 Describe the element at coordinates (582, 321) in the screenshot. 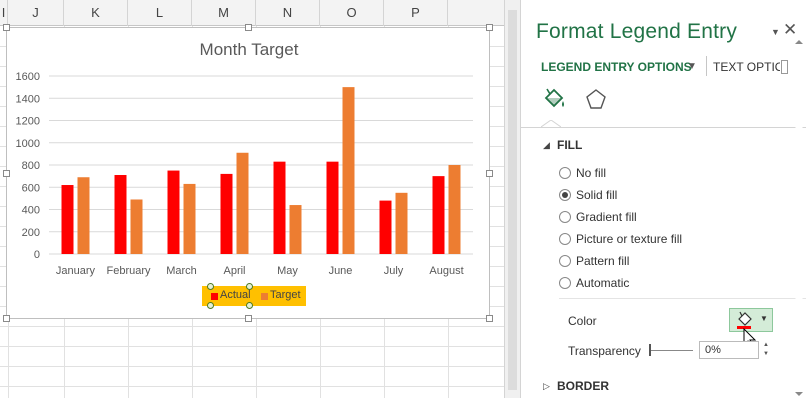

I see `color-label: Color` at that location.